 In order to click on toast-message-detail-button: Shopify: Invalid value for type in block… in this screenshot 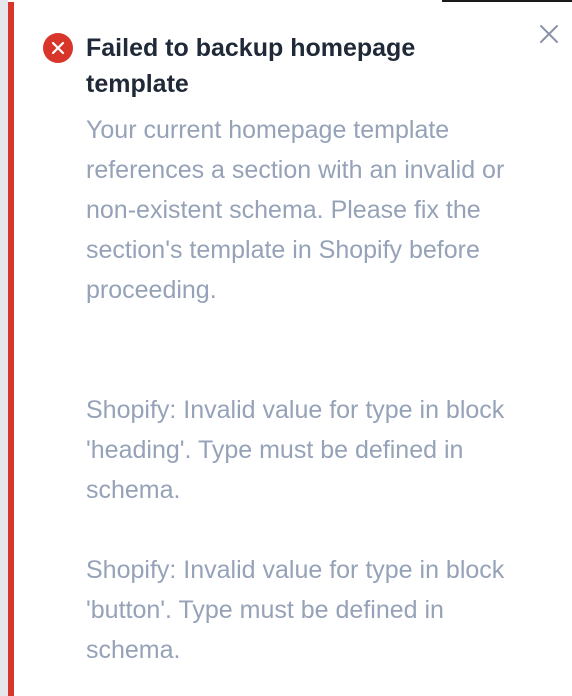, I will do `click(295, 610)`.